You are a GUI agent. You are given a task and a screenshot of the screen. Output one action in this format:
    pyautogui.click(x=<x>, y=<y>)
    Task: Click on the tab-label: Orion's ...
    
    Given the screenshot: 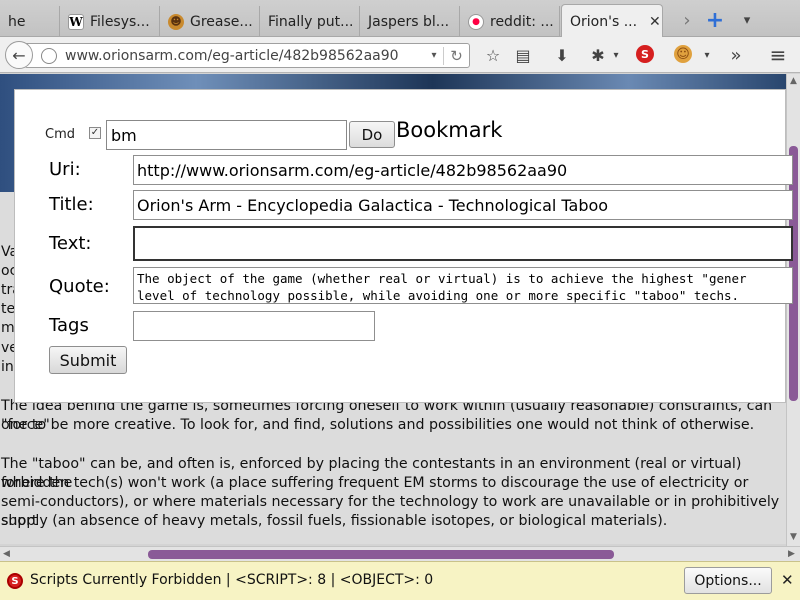 What is the action you would take?
    pyautogui.click(x=604, y=21)
    